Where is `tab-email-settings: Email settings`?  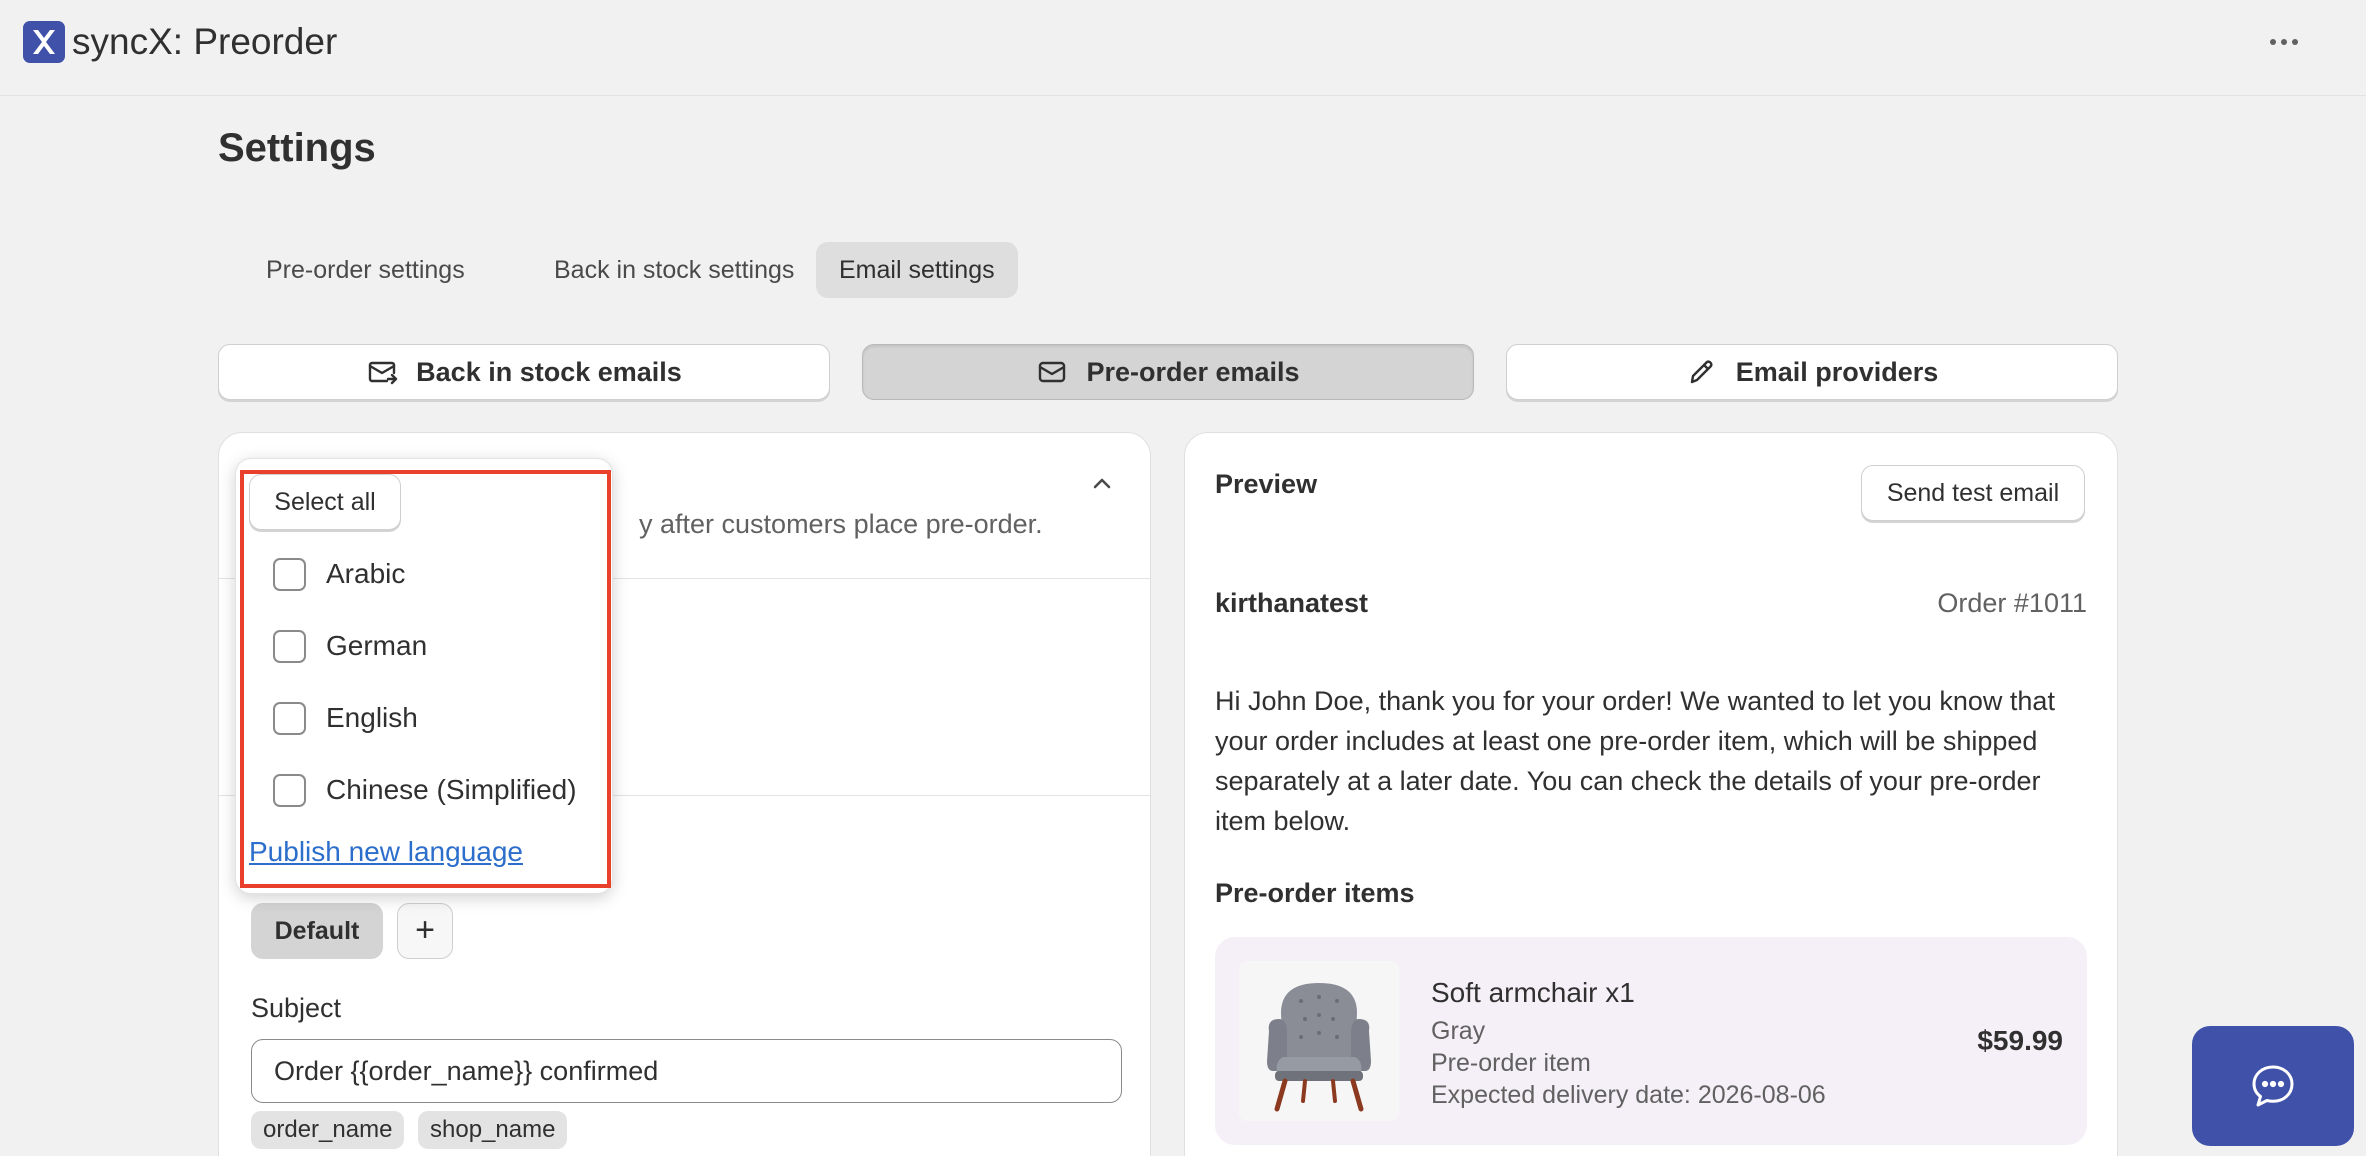 tab-email-settings: Email settings is located at coordinates (917, 270).